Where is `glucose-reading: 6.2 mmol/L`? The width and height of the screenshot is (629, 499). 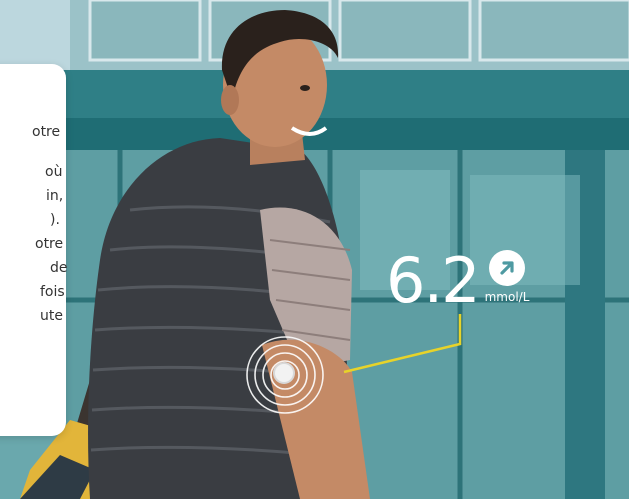
glucose-reading: 6.2 mmol/L is located at coordinates (457, 278).